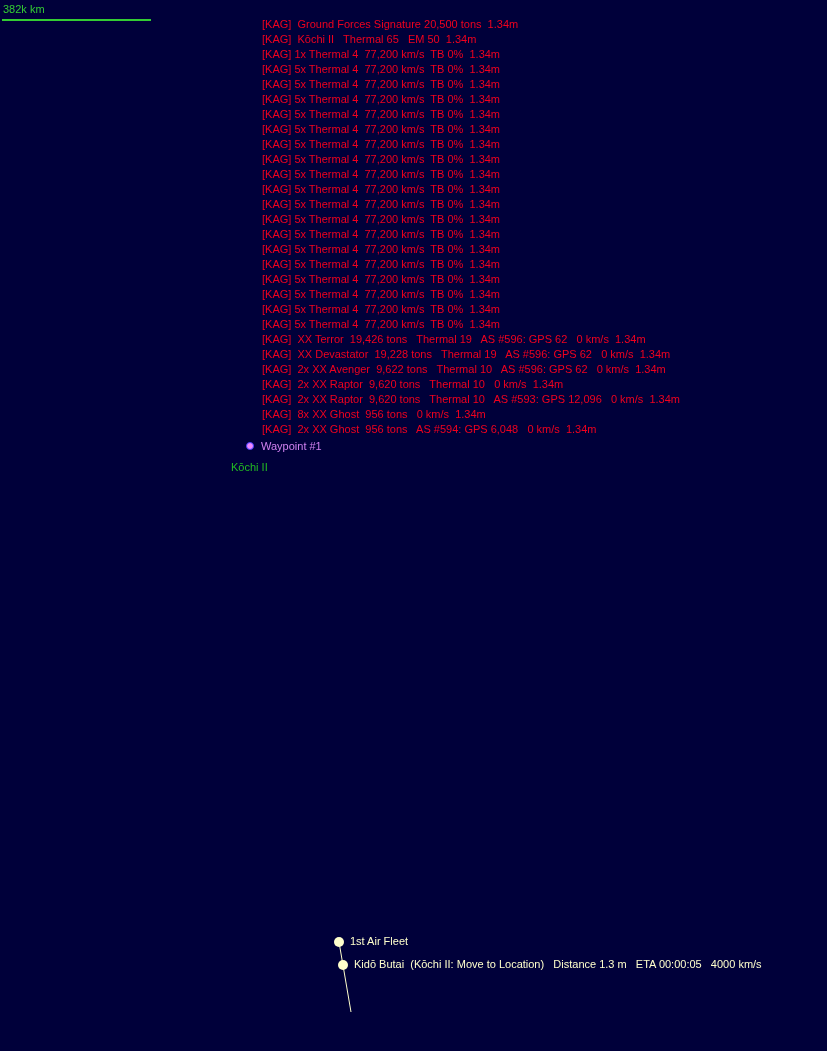 The width and height of the screenshot is (827, 1051). What do you see at coordinates (467, 354) in the screenshot?
I see `contact-label: [KAG] XX Devastator 19,228 tons Thermal 19 AS #596: GPS 62 0 km/s 1.34m` at bounding box center [467, 354].